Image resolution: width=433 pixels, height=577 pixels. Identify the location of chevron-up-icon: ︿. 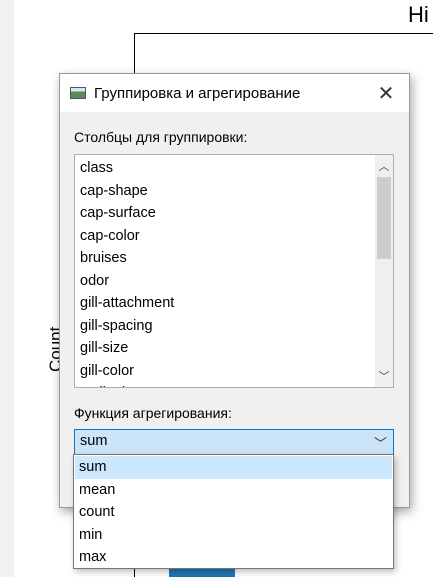
(384, 167).